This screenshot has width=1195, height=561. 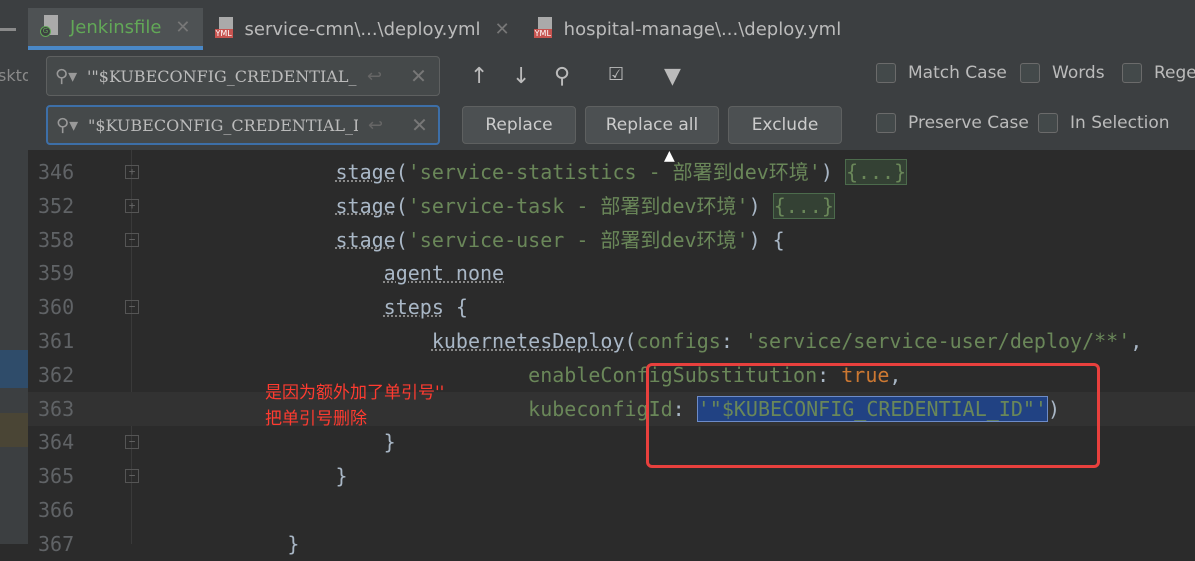 What do you see at coordinates (389, 442) in the screenshot?
I see `code-token: }` at bounding box center [389, 442].